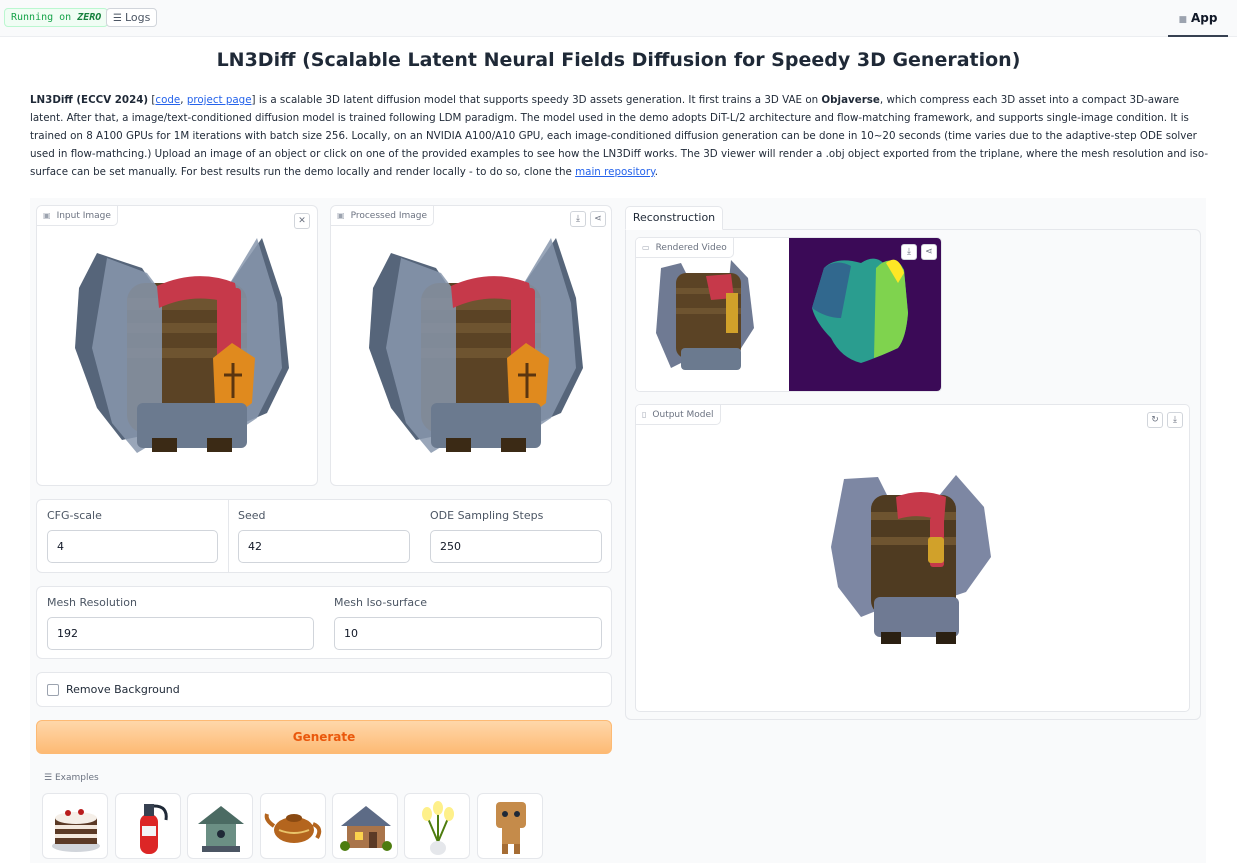 Image resolution: width=1237 pixels, height=863 pixels. What do you see at coordinates (154, 829) in the screenshot?
I see `fire-extinguisher-thumbnail` at bounding box center [154, 829].